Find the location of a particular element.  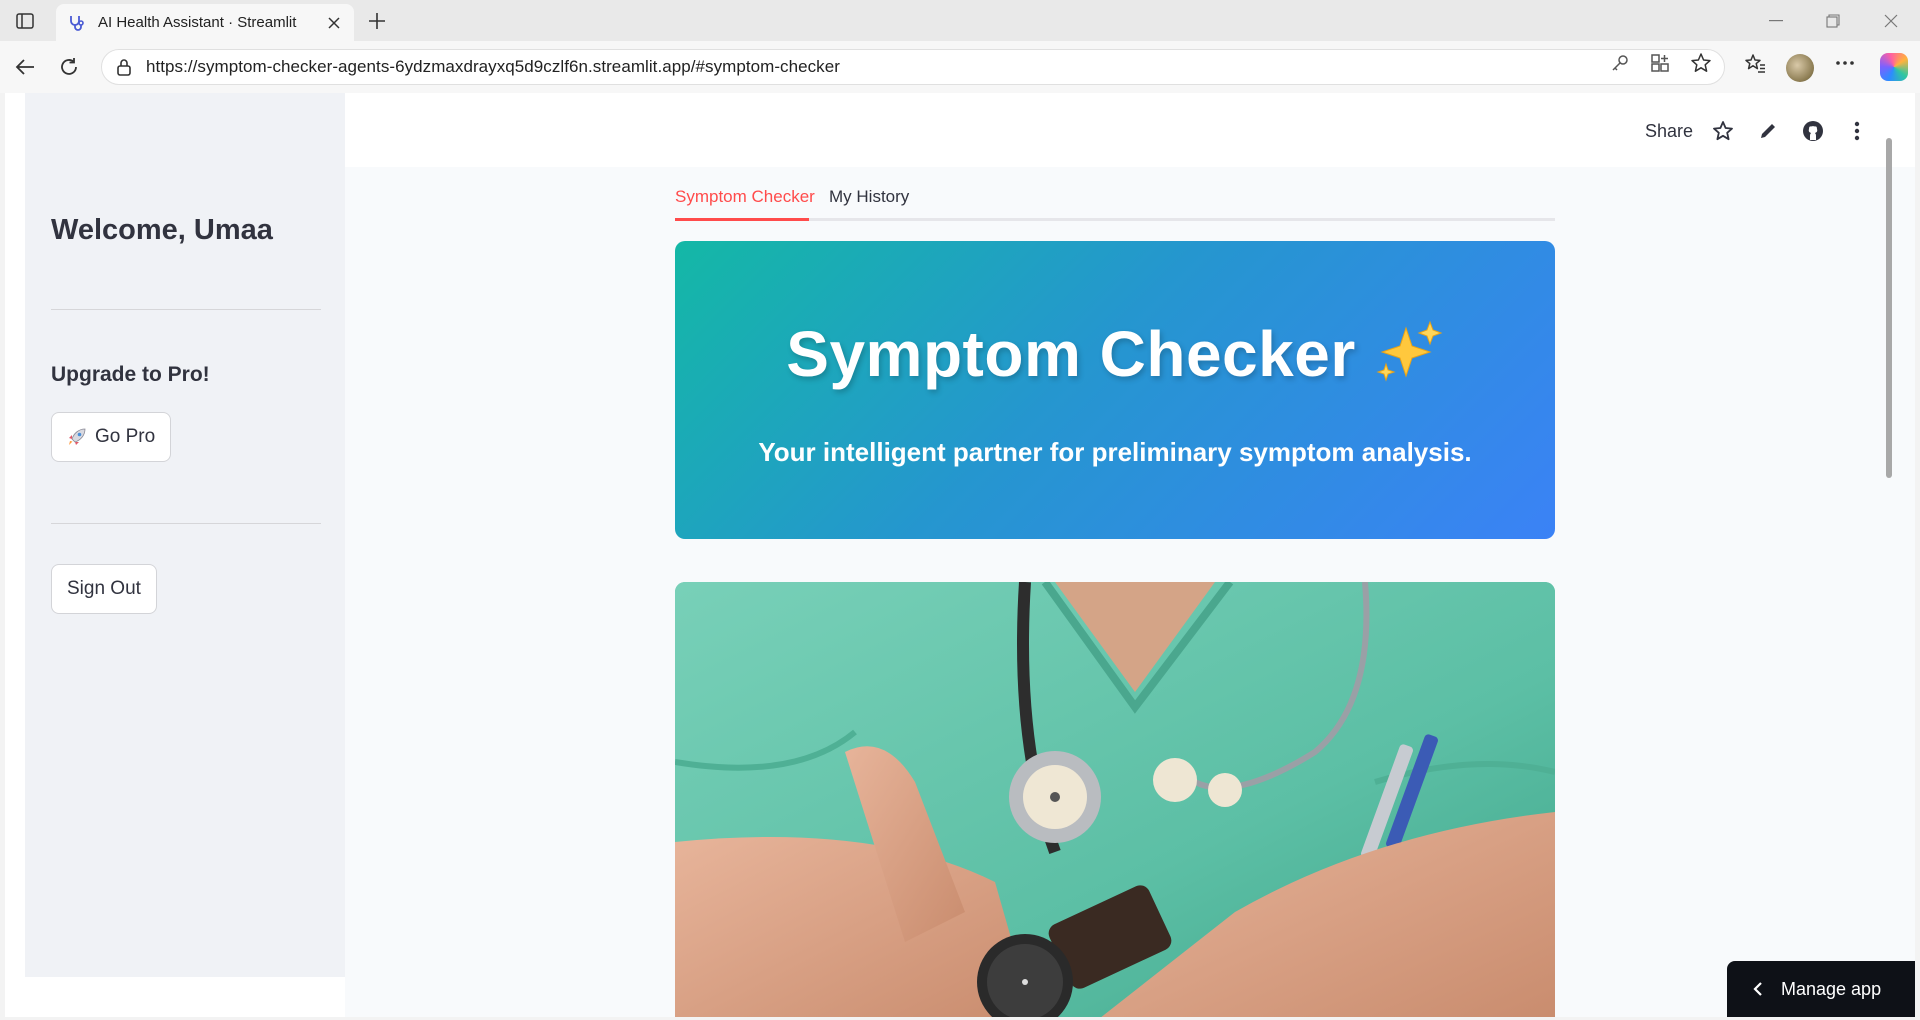

stethoscope-favicon-icon is located at coordinates (76, 23).